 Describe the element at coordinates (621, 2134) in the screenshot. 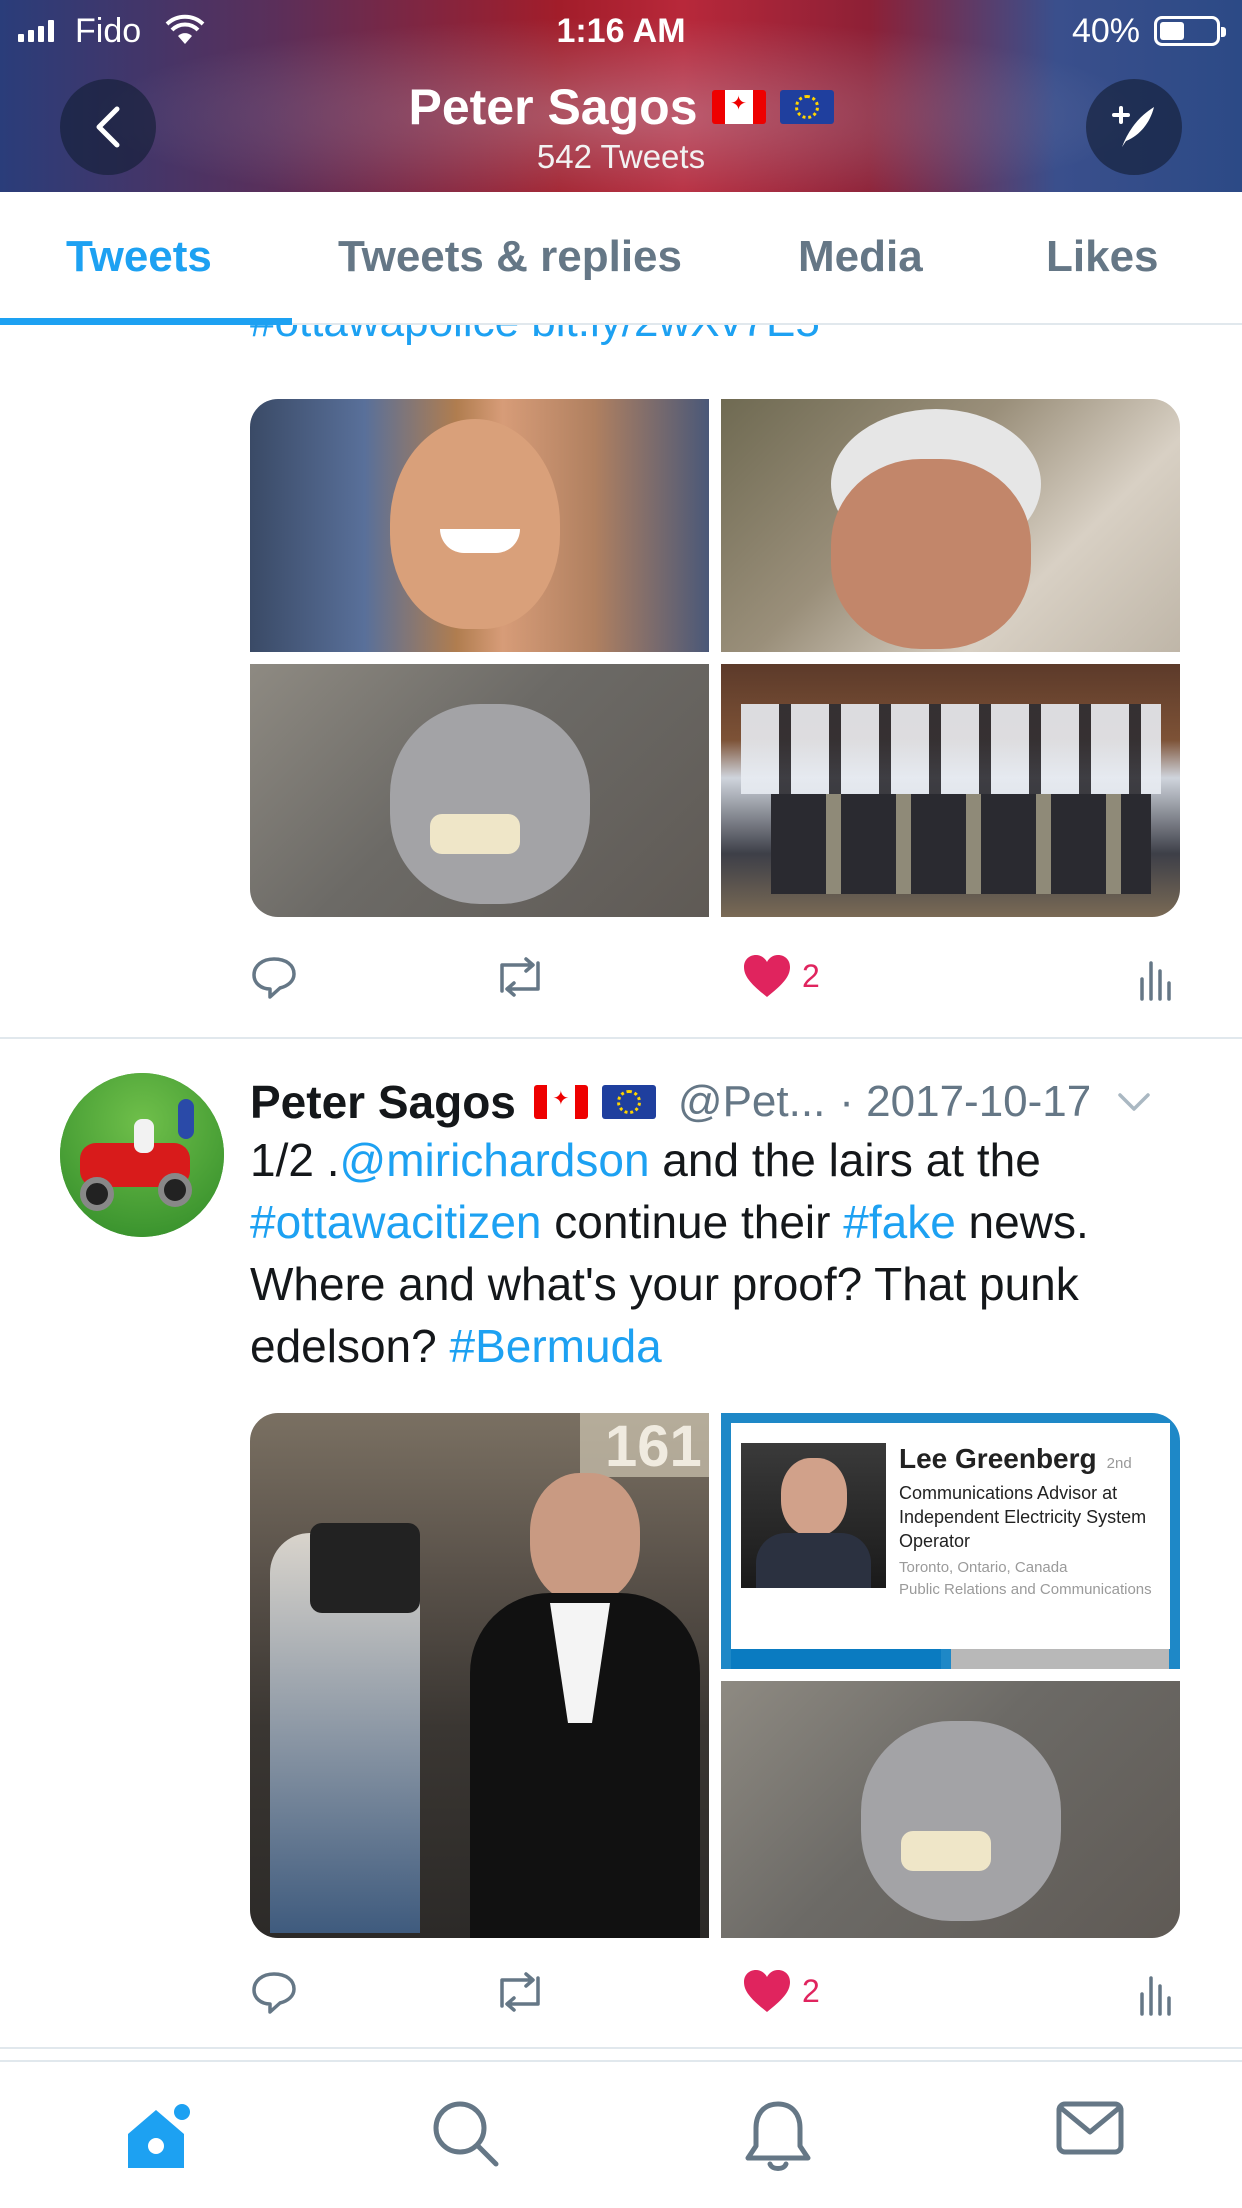

I see `bottom-tab-bar` at that location.